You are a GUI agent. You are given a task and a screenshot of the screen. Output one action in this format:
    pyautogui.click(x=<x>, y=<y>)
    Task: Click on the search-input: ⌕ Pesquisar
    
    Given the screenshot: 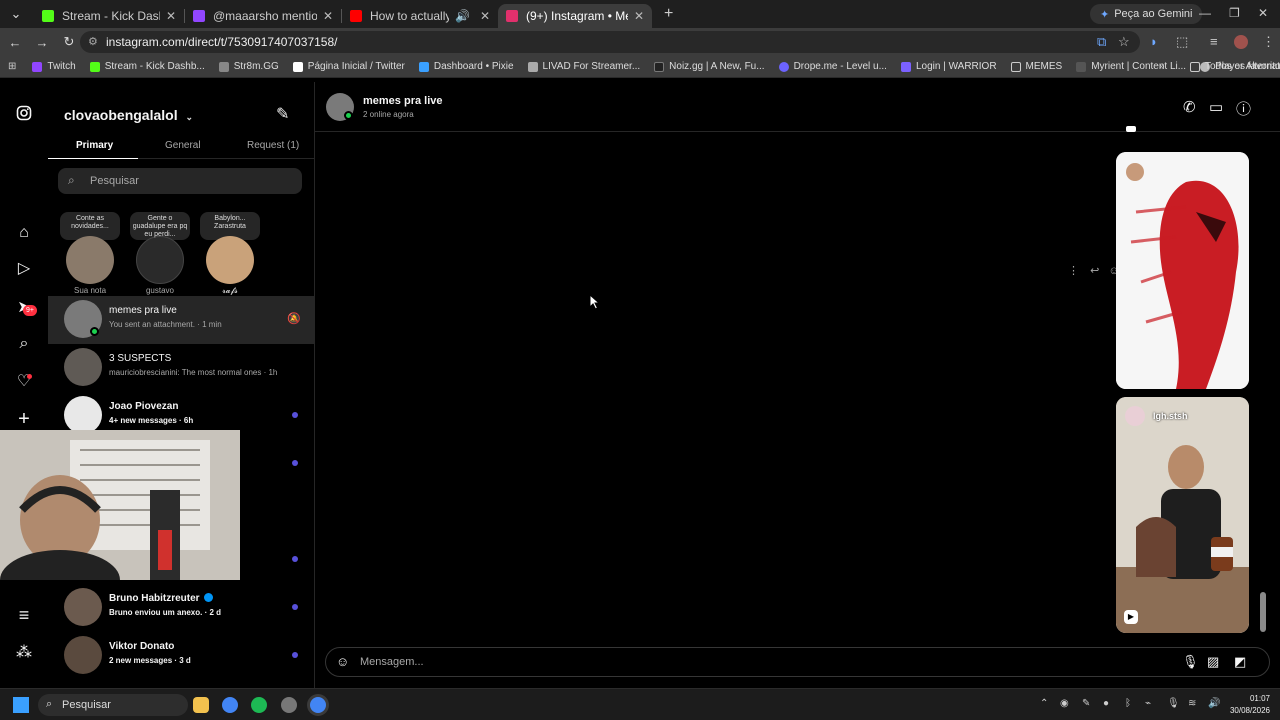 What is the action you would take?
    pyautogui.click(x=180, y=181)
    